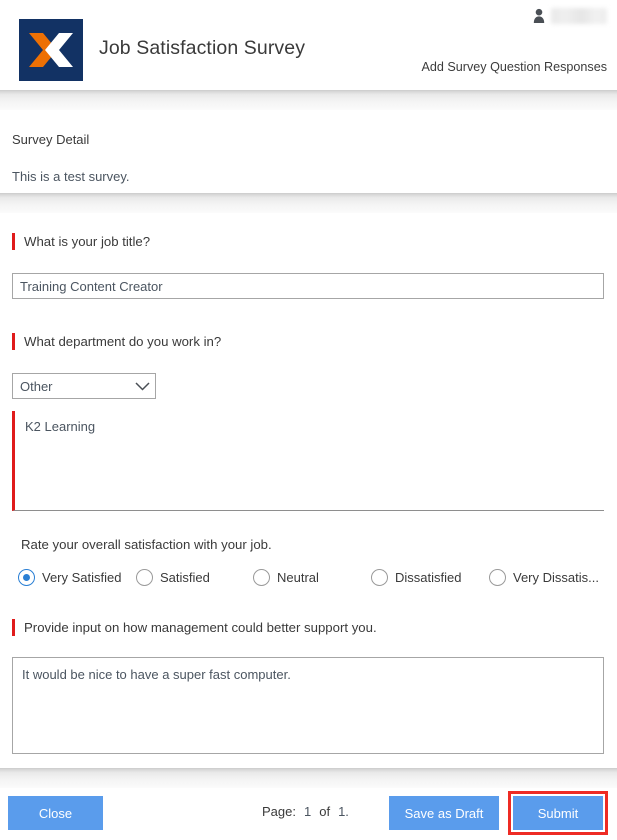 This screenshot has width=617, height=840. What do you see at coordinates (539, 15) in the screenshot?
I see `person-icon` at bounding box center [539, 15].